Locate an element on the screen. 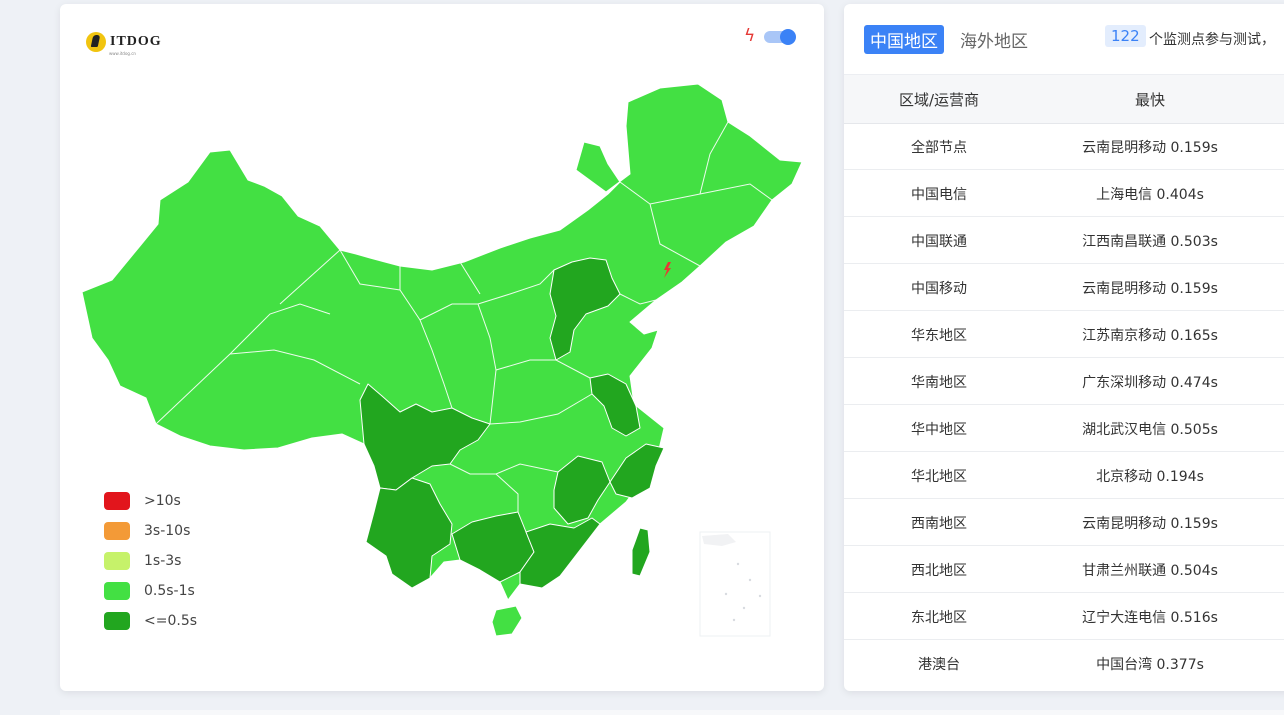 The image size is (1284, 715). legend-label: >10s is located at coordinates (162, 501).